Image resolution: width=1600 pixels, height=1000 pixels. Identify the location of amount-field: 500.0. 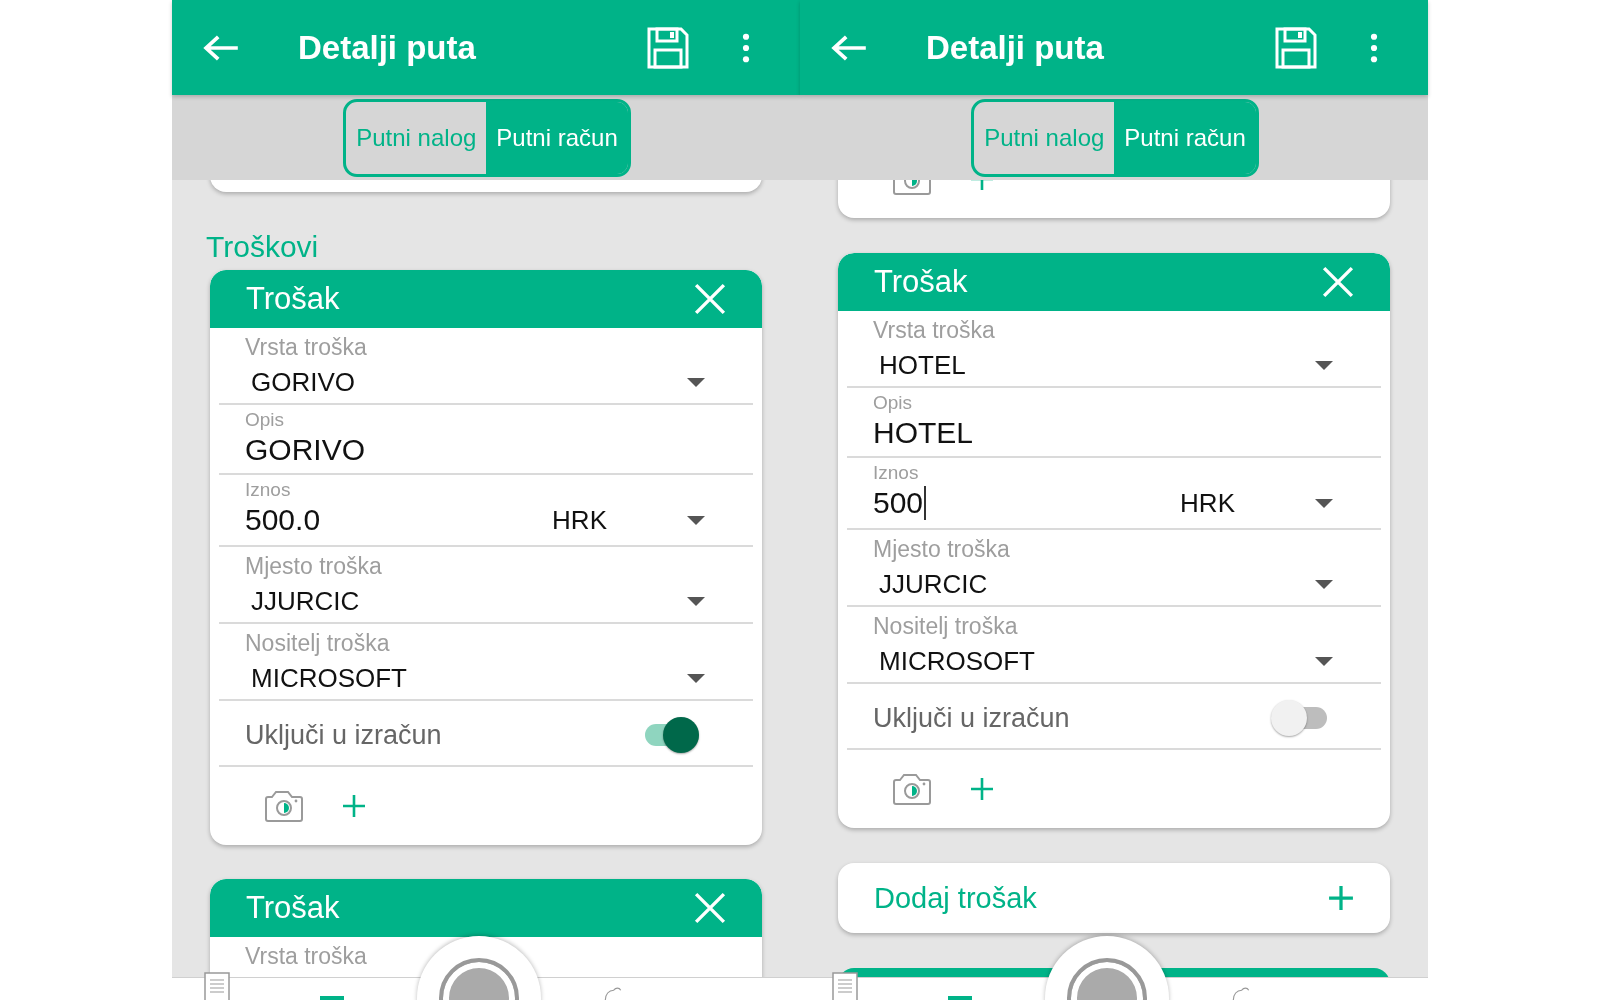
(399, 520).